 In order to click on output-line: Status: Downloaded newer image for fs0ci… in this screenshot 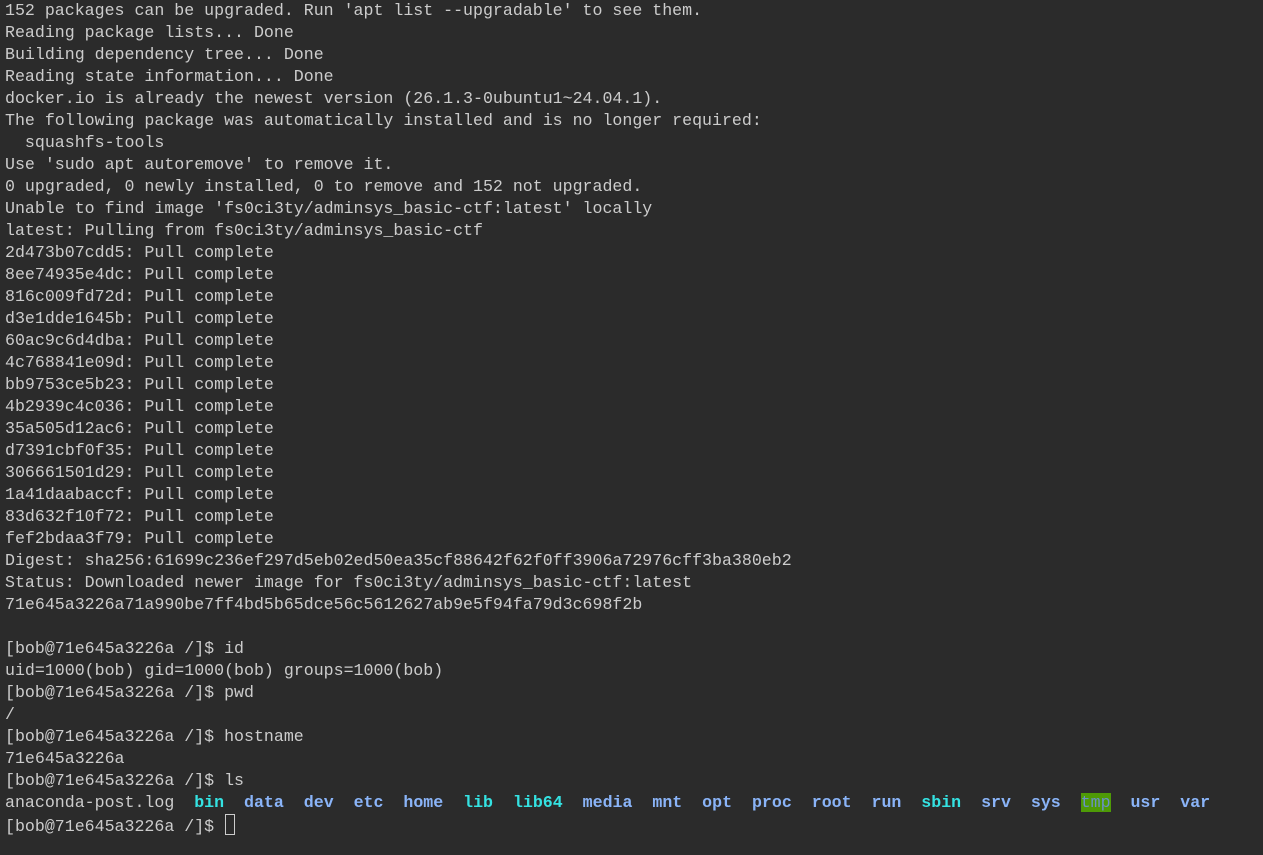, I will do `click(349, 582)`.